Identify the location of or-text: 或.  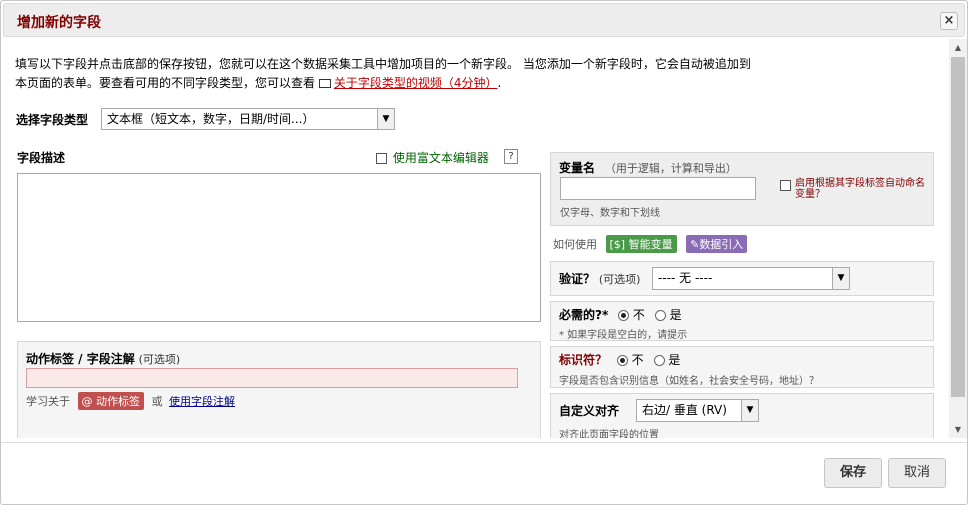
(157, 401).